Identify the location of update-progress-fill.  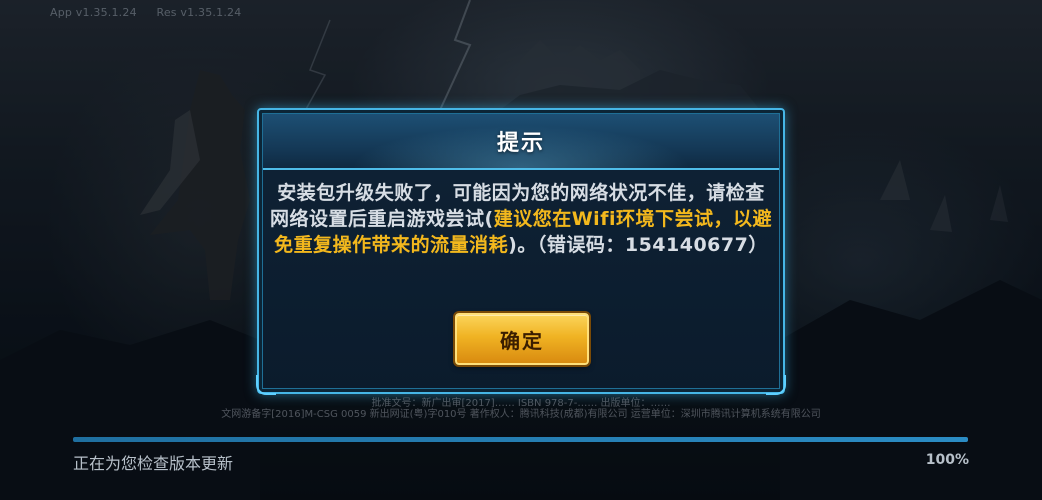
(520, 439).